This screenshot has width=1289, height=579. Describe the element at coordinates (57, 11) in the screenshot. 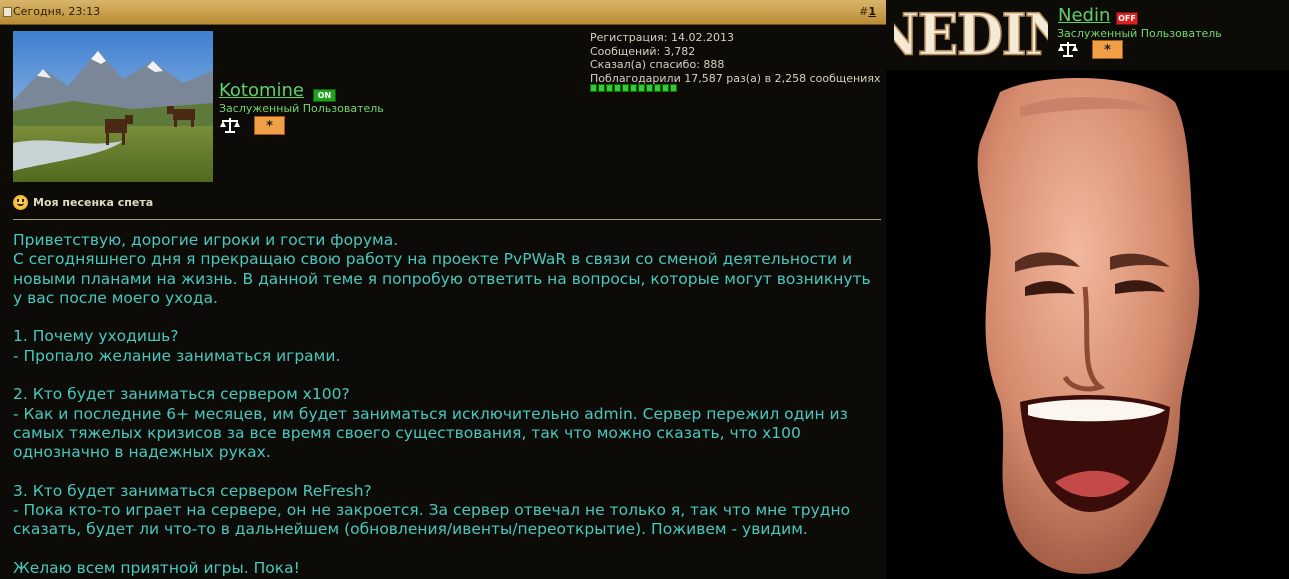

I see `post-date: Сегодня, 23:13` at that location.